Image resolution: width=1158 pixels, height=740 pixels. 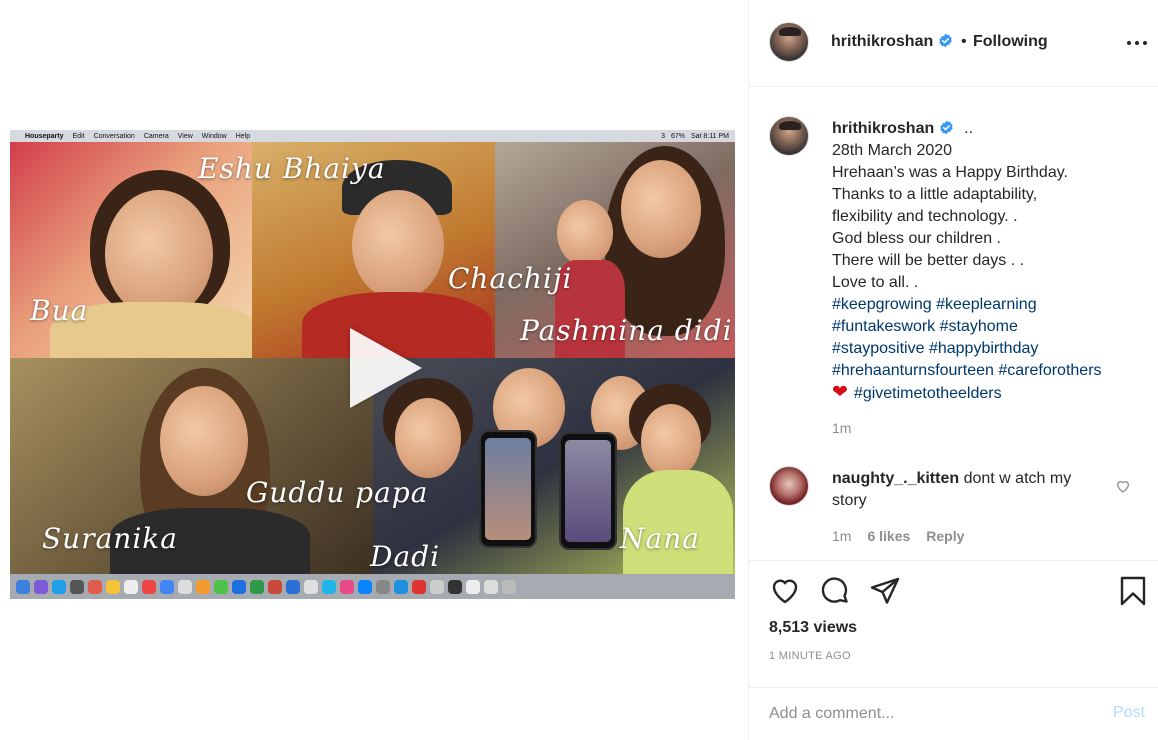 What do you see at coordinates (883, 128) in the screenshot?
I see `caption-username: hrithikroshan` at bounding box center [883, 128].